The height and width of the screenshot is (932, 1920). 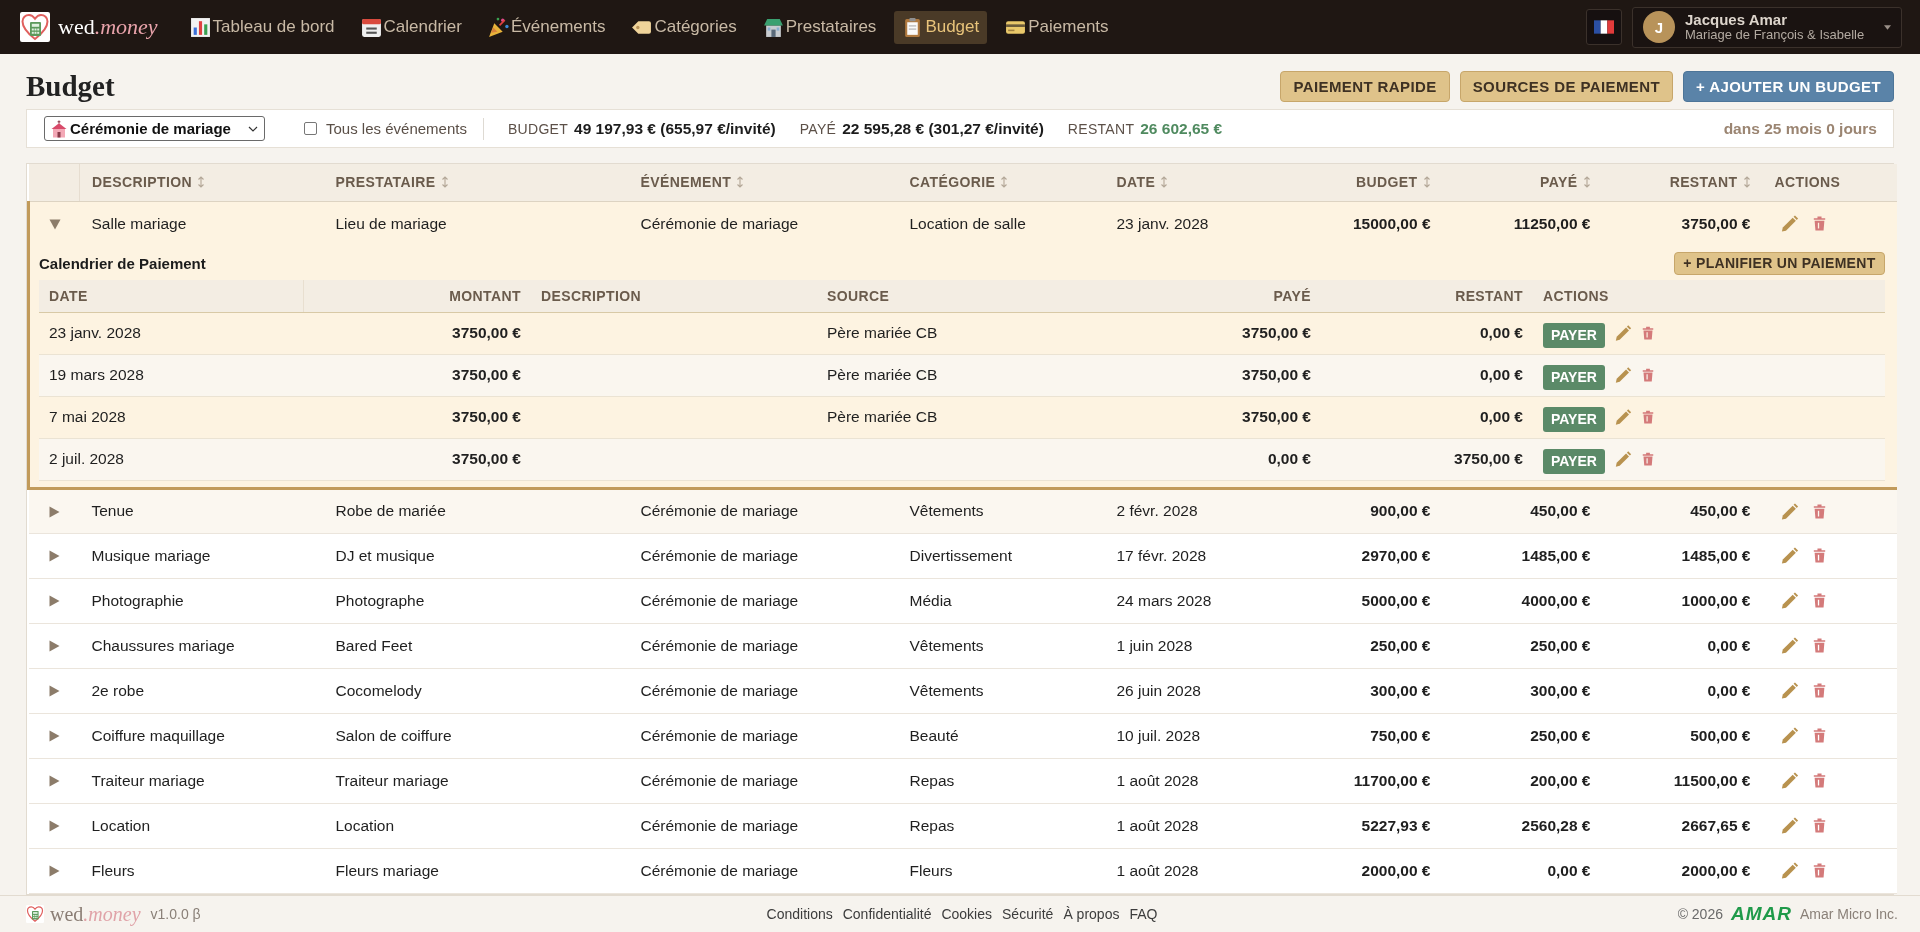 I want to click on table-row: Traiteur mariage Traiteur mariage Cérémonie de mariage Repas 1 août 2028 11700,00 € 200,00 € 11500,00 €, so click(x=962, y=780).